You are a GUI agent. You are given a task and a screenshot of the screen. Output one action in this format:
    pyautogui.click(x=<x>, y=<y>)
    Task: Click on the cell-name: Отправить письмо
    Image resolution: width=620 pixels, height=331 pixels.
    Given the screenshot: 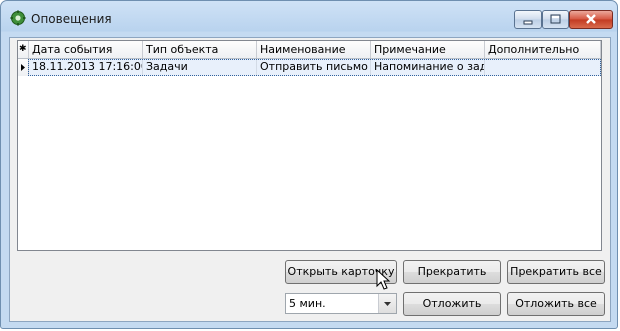 What is the action you would take?
    pyautogui.click(x=314, y=67)
    